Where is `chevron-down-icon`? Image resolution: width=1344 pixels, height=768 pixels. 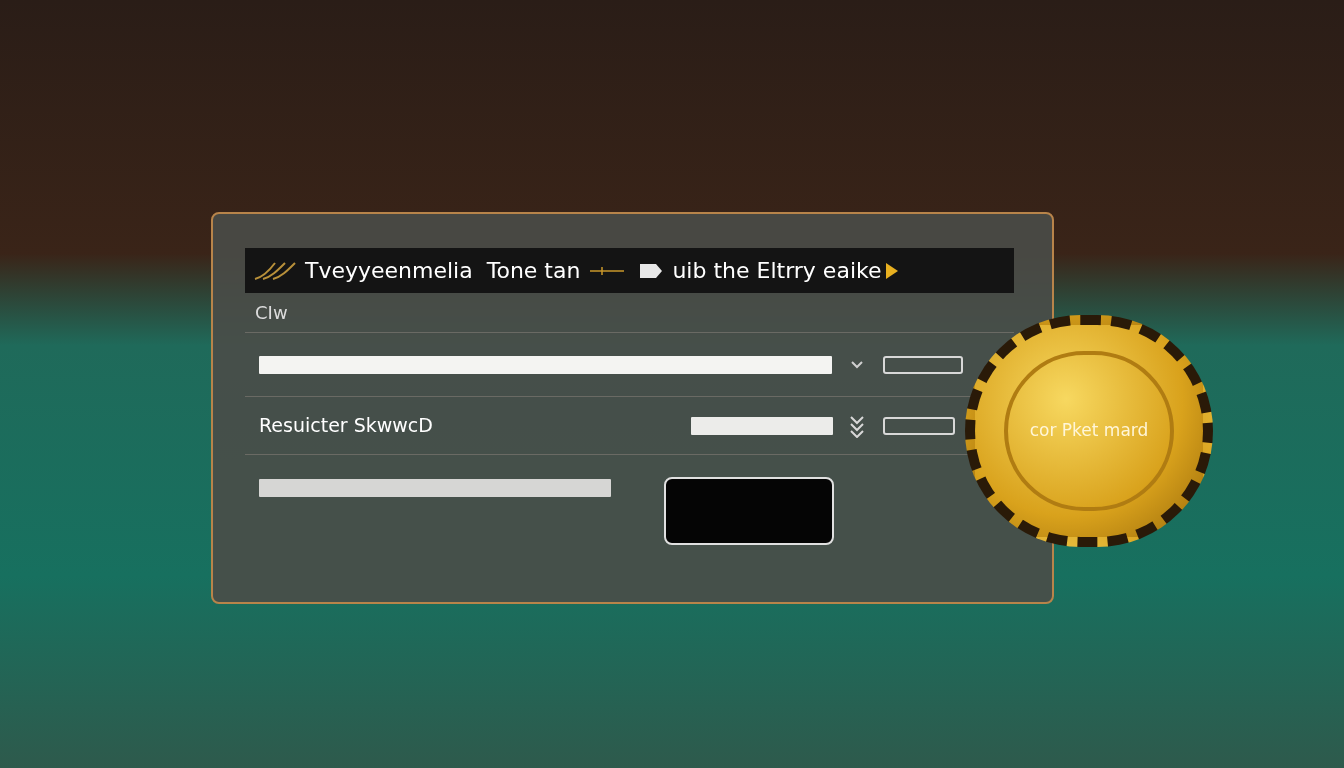 chevron-down-icon is located at coordinates (857, 364).